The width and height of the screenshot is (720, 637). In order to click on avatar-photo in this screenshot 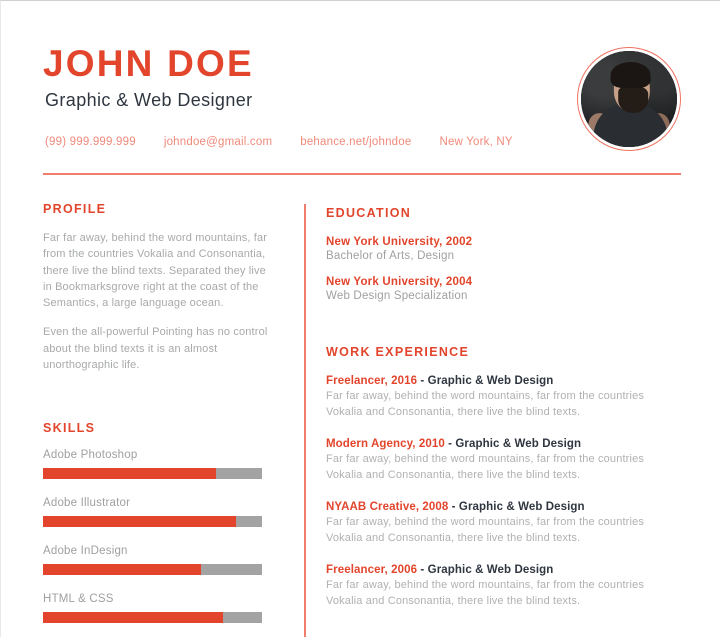, I will do `click(629, 99)`.